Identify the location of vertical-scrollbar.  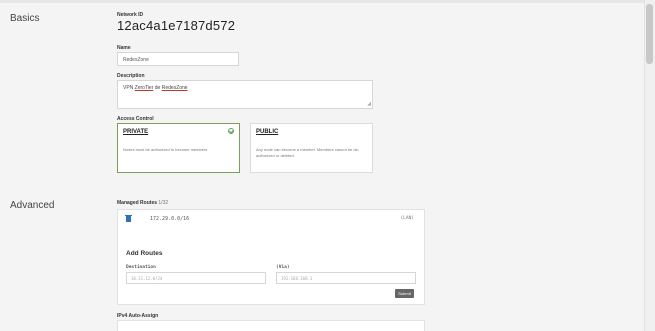
(649, 165).